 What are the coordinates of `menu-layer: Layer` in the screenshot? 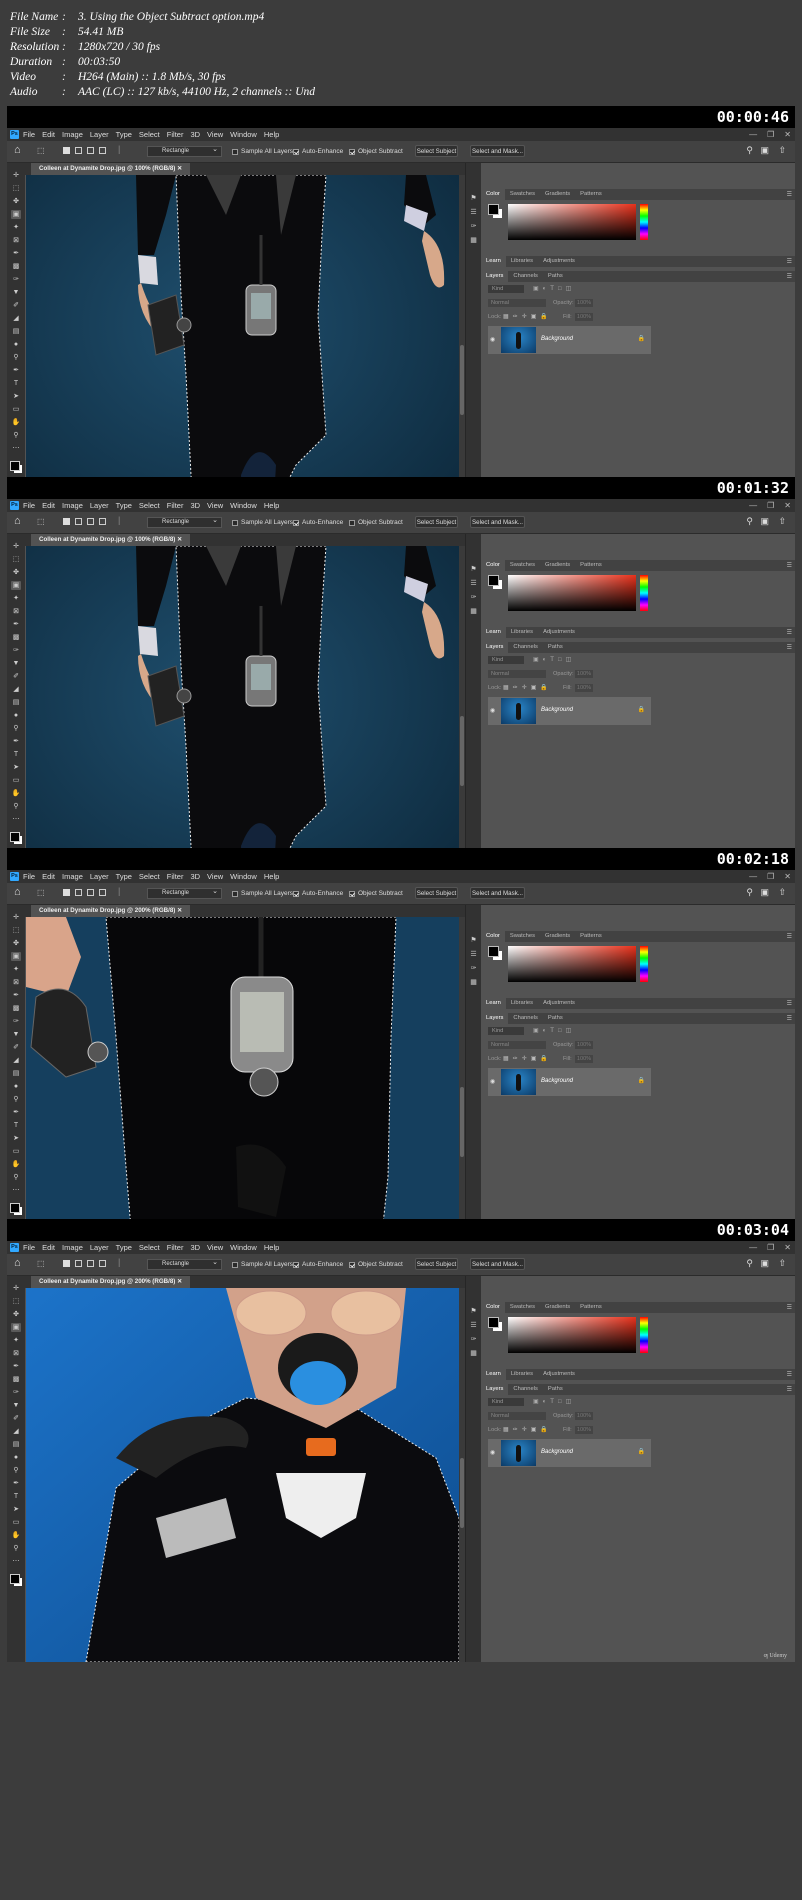 It's located at (99, 505).